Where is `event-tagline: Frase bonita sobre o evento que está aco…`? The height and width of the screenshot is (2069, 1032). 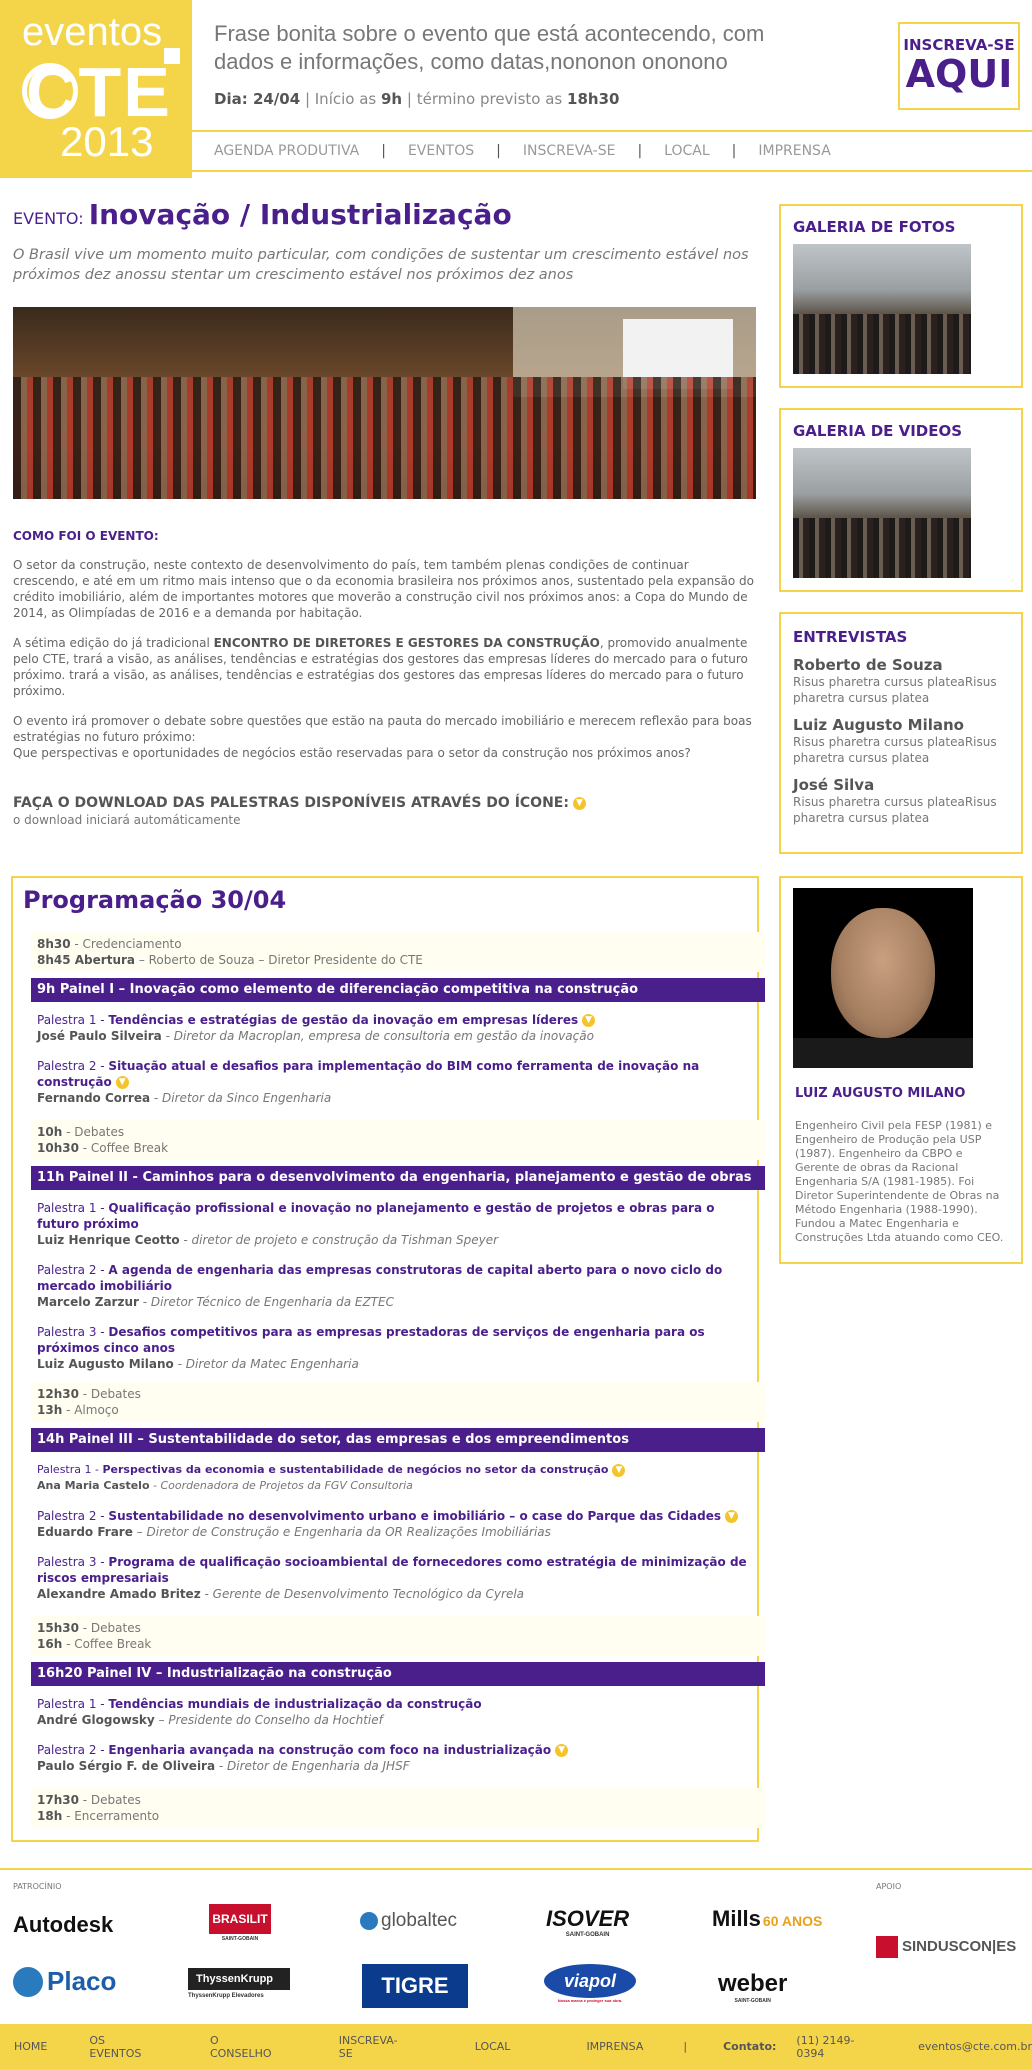 event-tagline: Frase bonita sobre o evento que está aco… is located at coordinates (489, 47).